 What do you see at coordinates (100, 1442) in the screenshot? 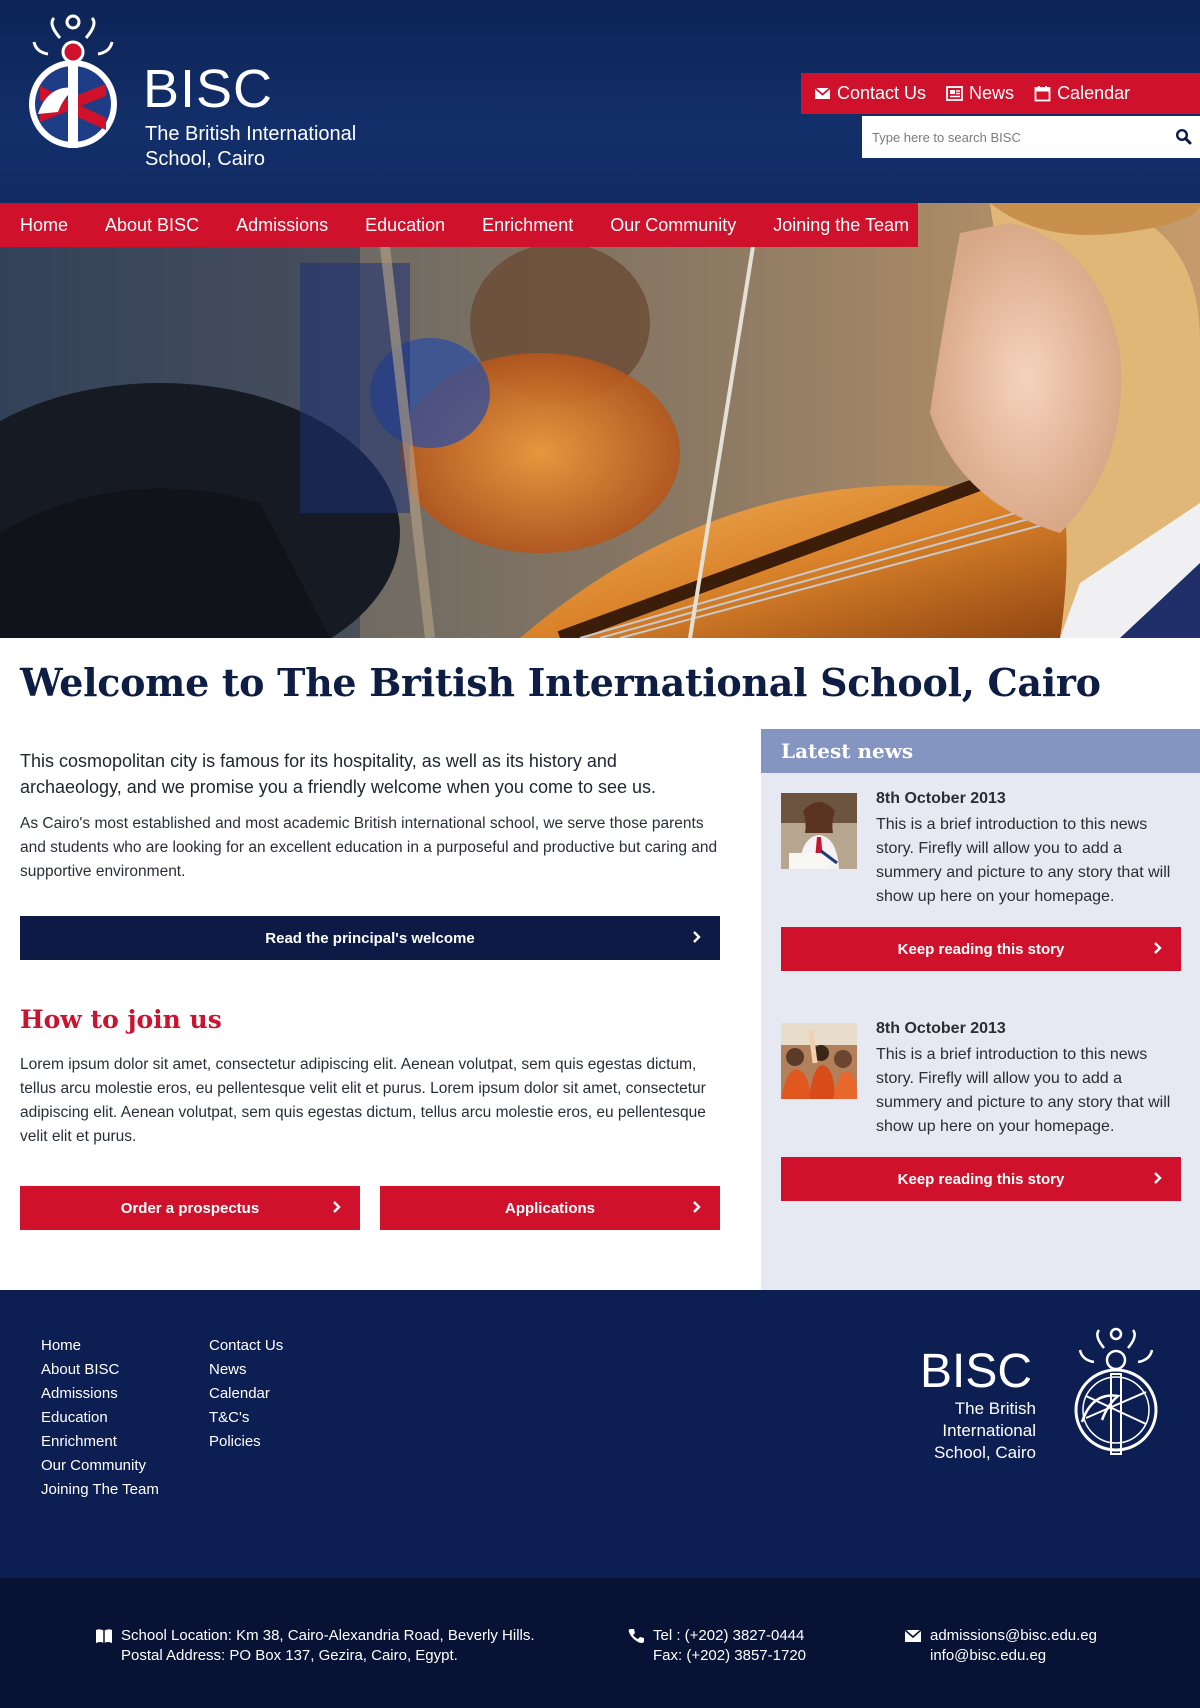
I see `footer-link-enrichment: Enrichment` at bounding box center [100, 1442].